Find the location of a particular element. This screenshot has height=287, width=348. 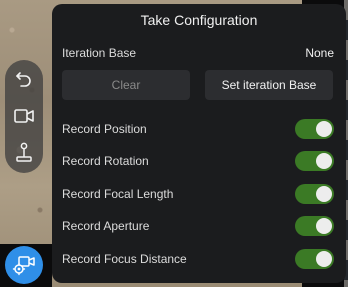

clear-button-label: Clear is located at coordinates (126, 85).